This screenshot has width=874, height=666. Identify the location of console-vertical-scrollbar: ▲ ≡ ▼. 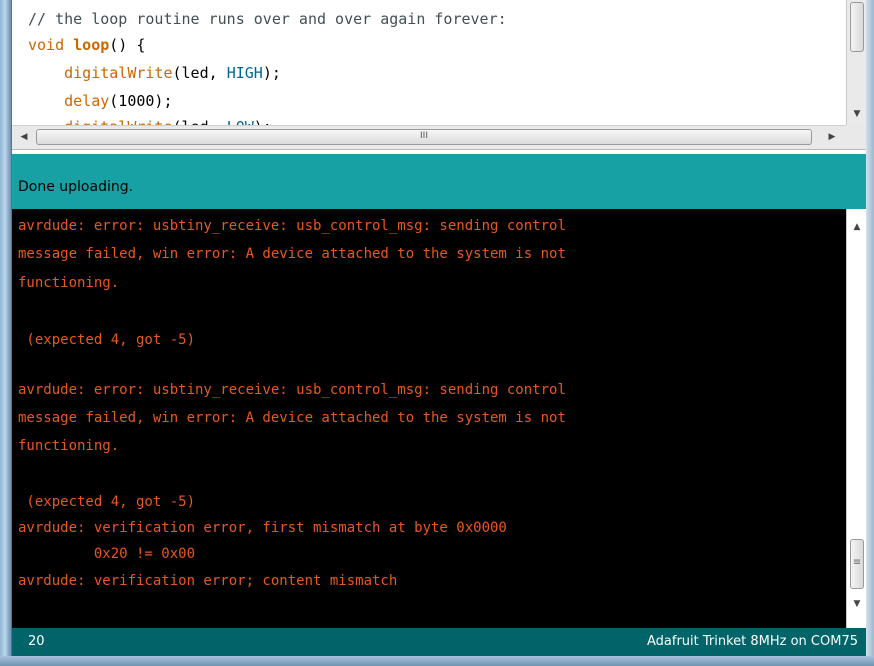
(856, 418).